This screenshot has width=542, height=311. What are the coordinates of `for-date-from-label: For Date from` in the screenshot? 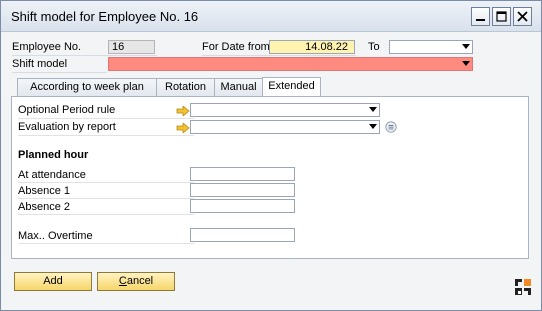 It's located at (236, 47).